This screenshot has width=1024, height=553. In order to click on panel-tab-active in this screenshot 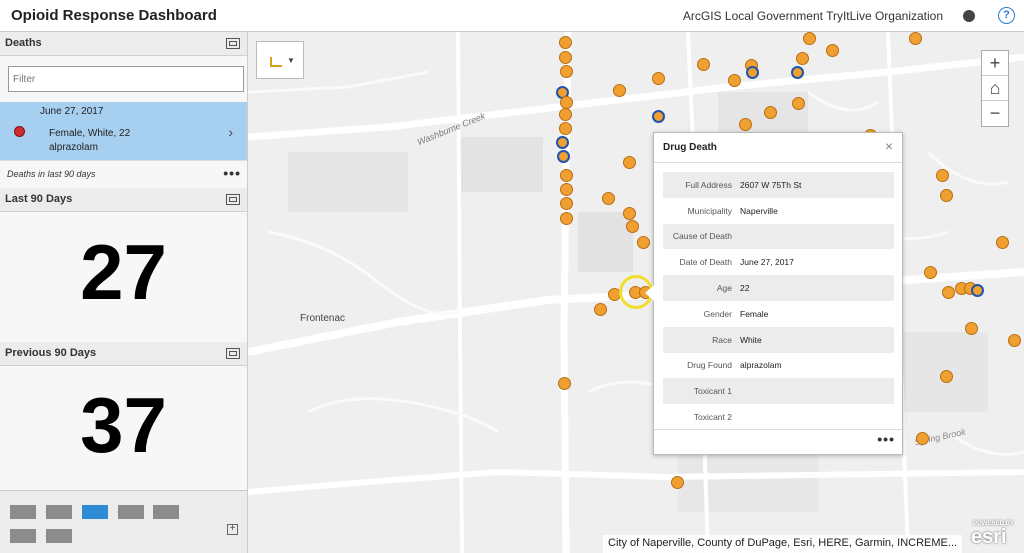, I will do `click(95, 512)`.